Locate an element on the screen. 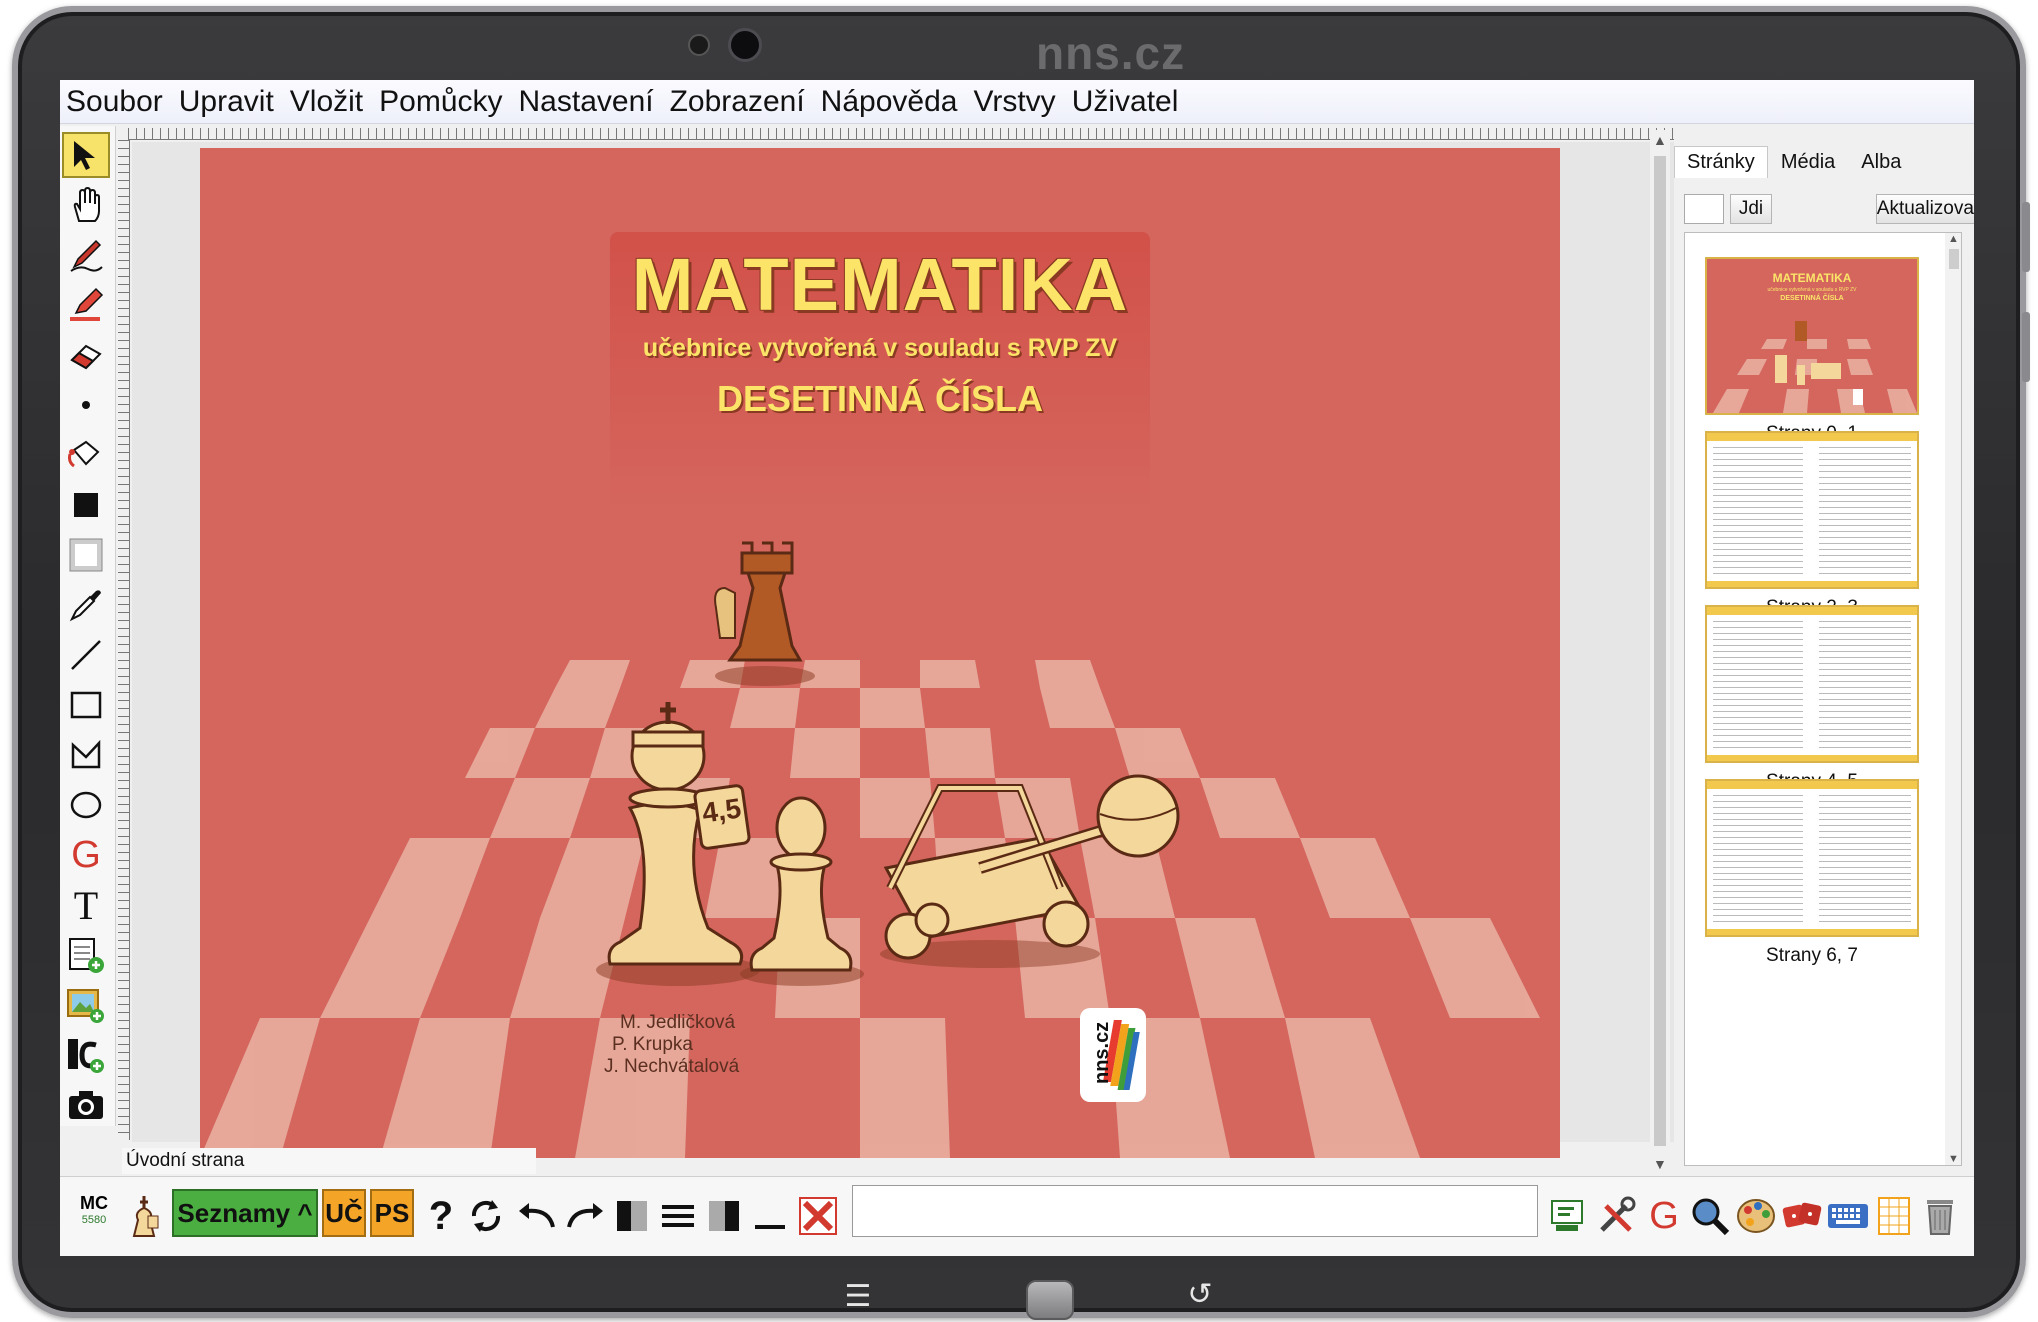 This screenshot has height=1322, width=2038. text-tool-icon: T is located at coordinates (86, 905).